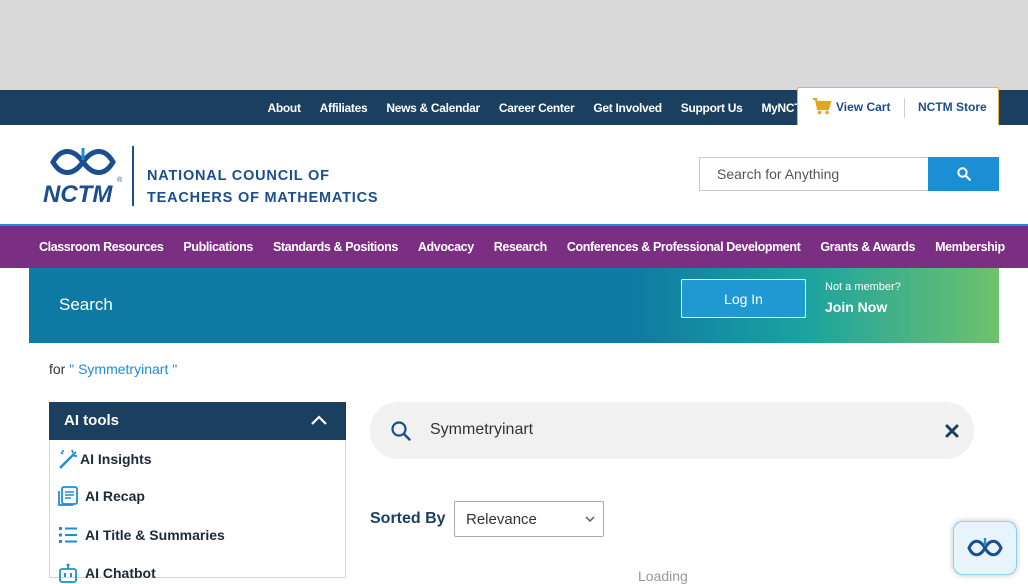 The image size is (1028, 584). What do you see at coordinates (856, 307) in the screenshot?
I see `join-now-link: Join Now` at bounding box center [856, 307].